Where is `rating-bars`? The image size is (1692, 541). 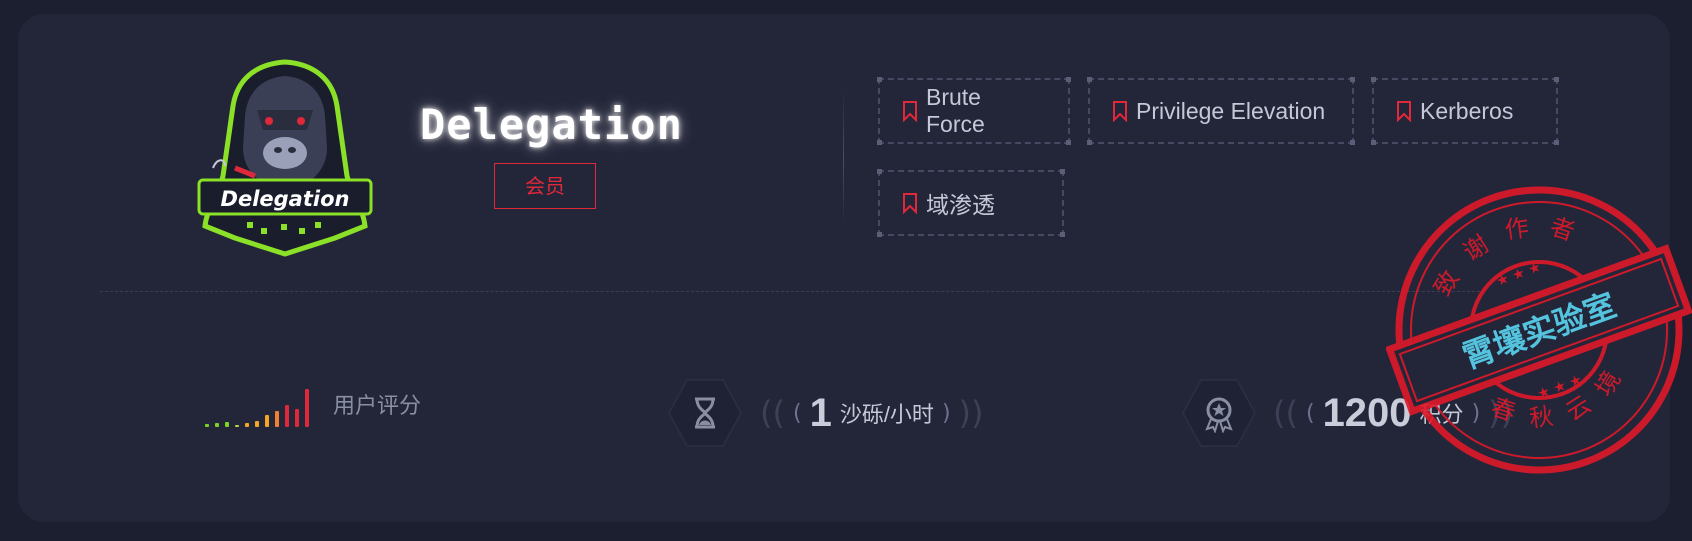 rating-bars is located at coordinates (260, 406).